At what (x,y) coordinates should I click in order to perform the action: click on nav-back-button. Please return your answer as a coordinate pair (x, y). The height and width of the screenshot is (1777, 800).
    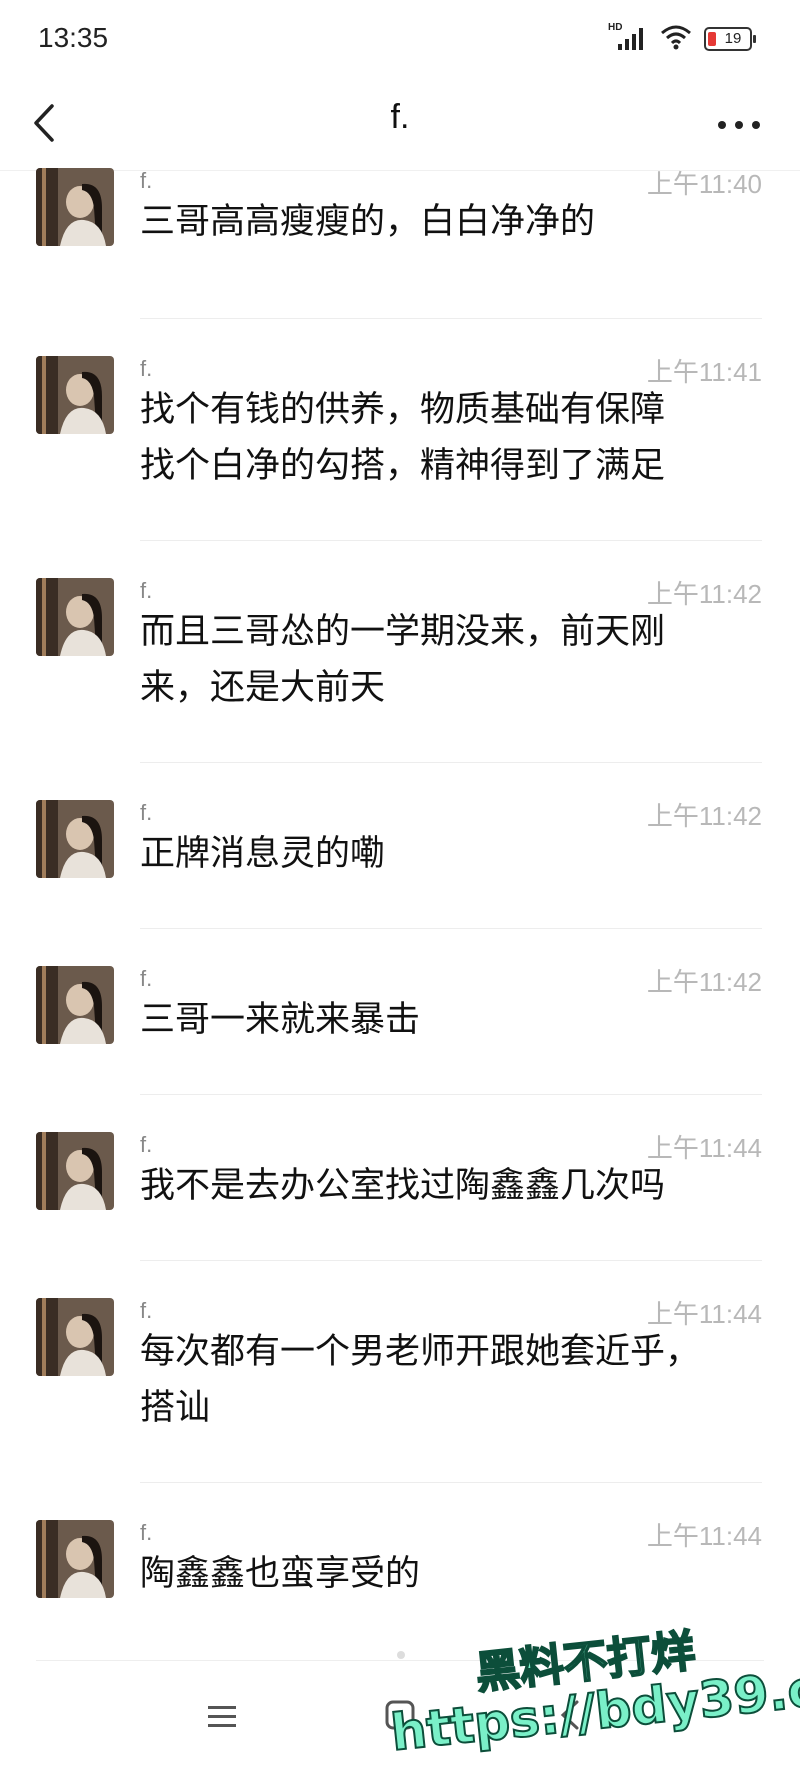
    Looking at the image, I should click on (572, 1715).